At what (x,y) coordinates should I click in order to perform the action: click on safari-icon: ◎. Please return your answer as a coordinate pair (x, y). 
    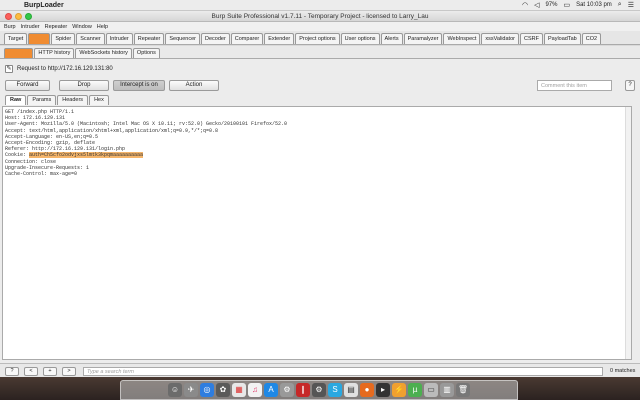
    Looking at the image, I should click on (207, 390).